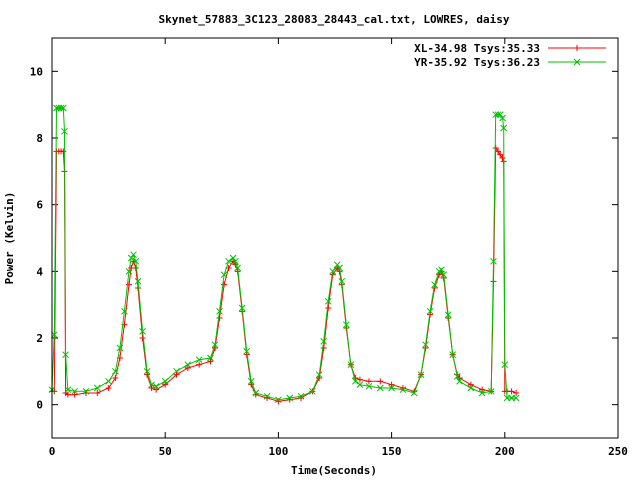  Describe the element at coordinates (9, 238) in the screenshot. I see `y-axis-label: Power (Kelvin)` at that location.